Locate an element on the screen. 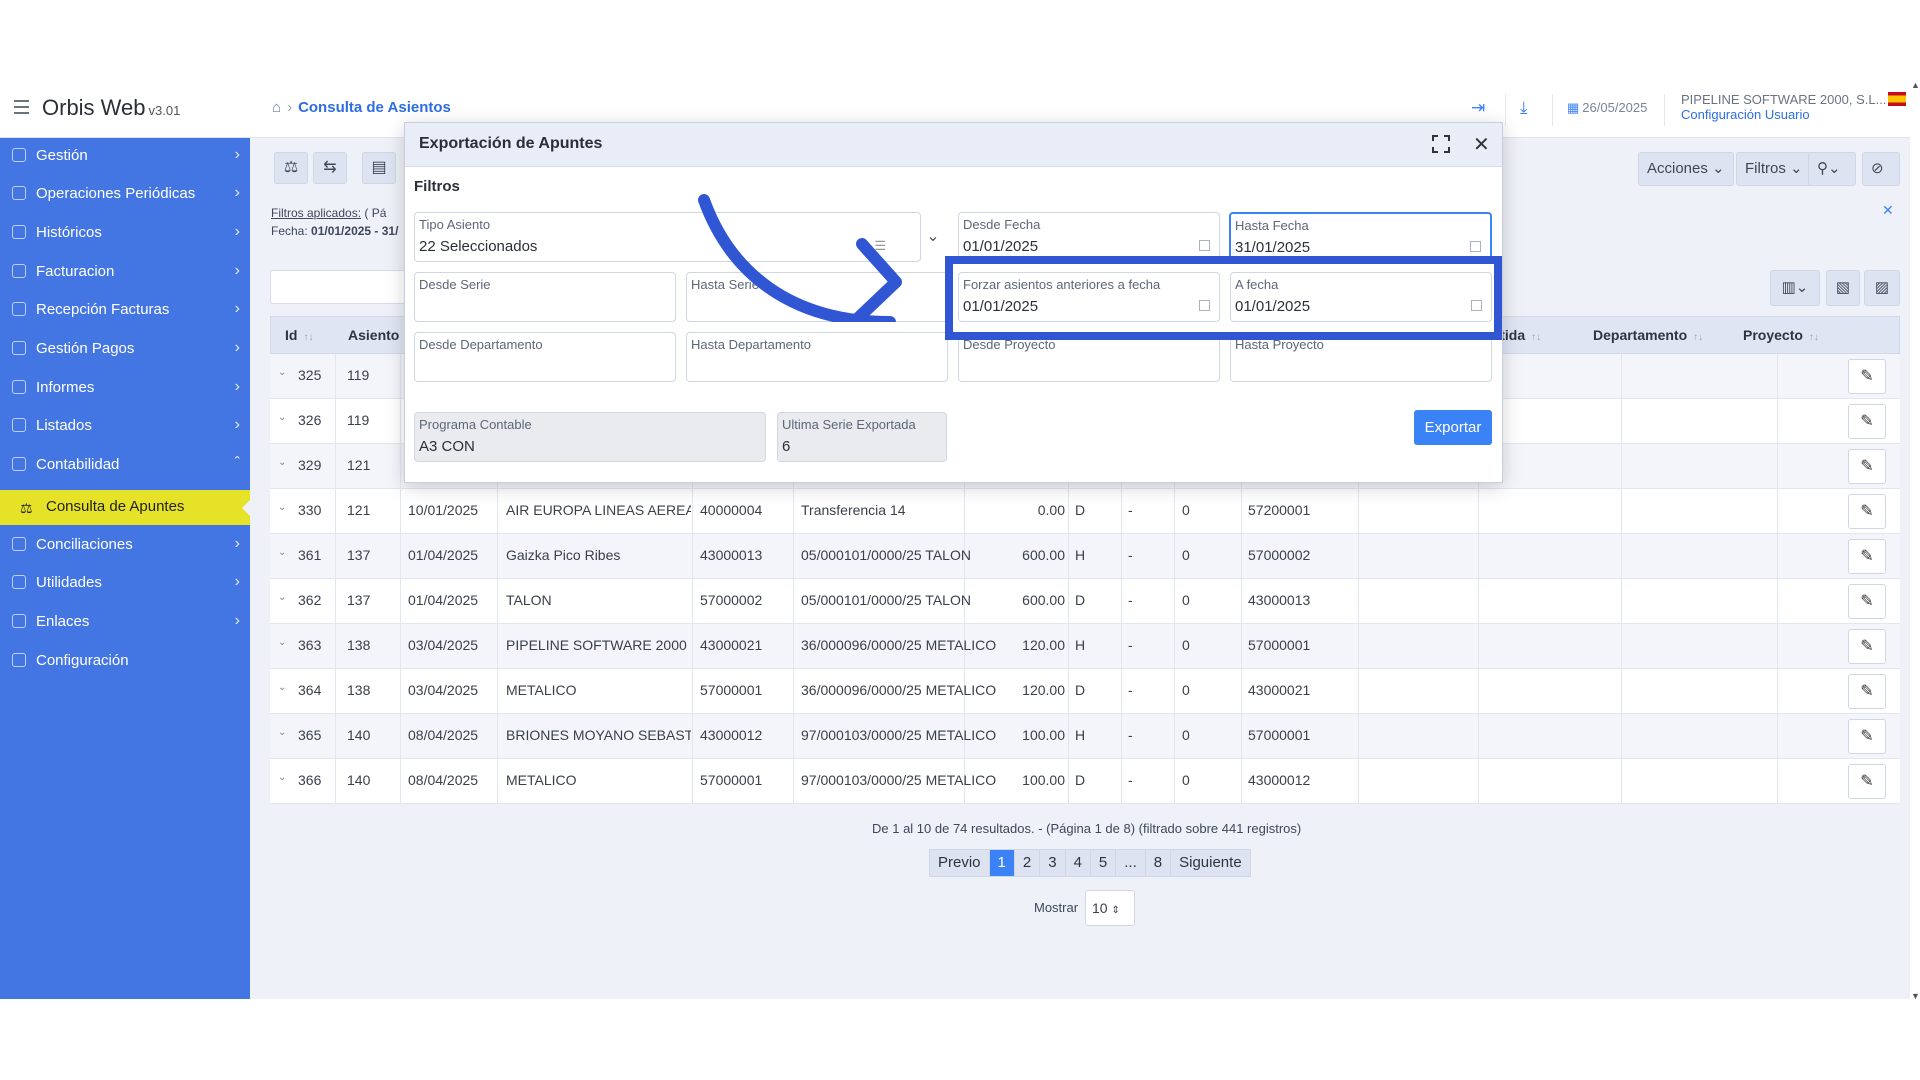 This screenshot has height=1080, width=1920. clear-filters-icon: ✕ is located at coordinates (1888, 210).